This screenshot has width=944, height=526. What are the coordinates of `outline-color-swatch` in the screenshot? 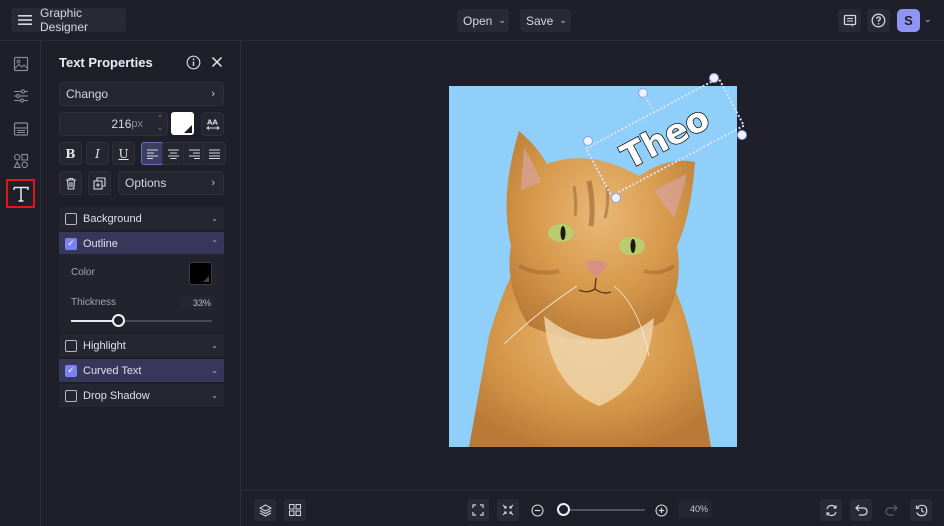 It's located at (200, 273).